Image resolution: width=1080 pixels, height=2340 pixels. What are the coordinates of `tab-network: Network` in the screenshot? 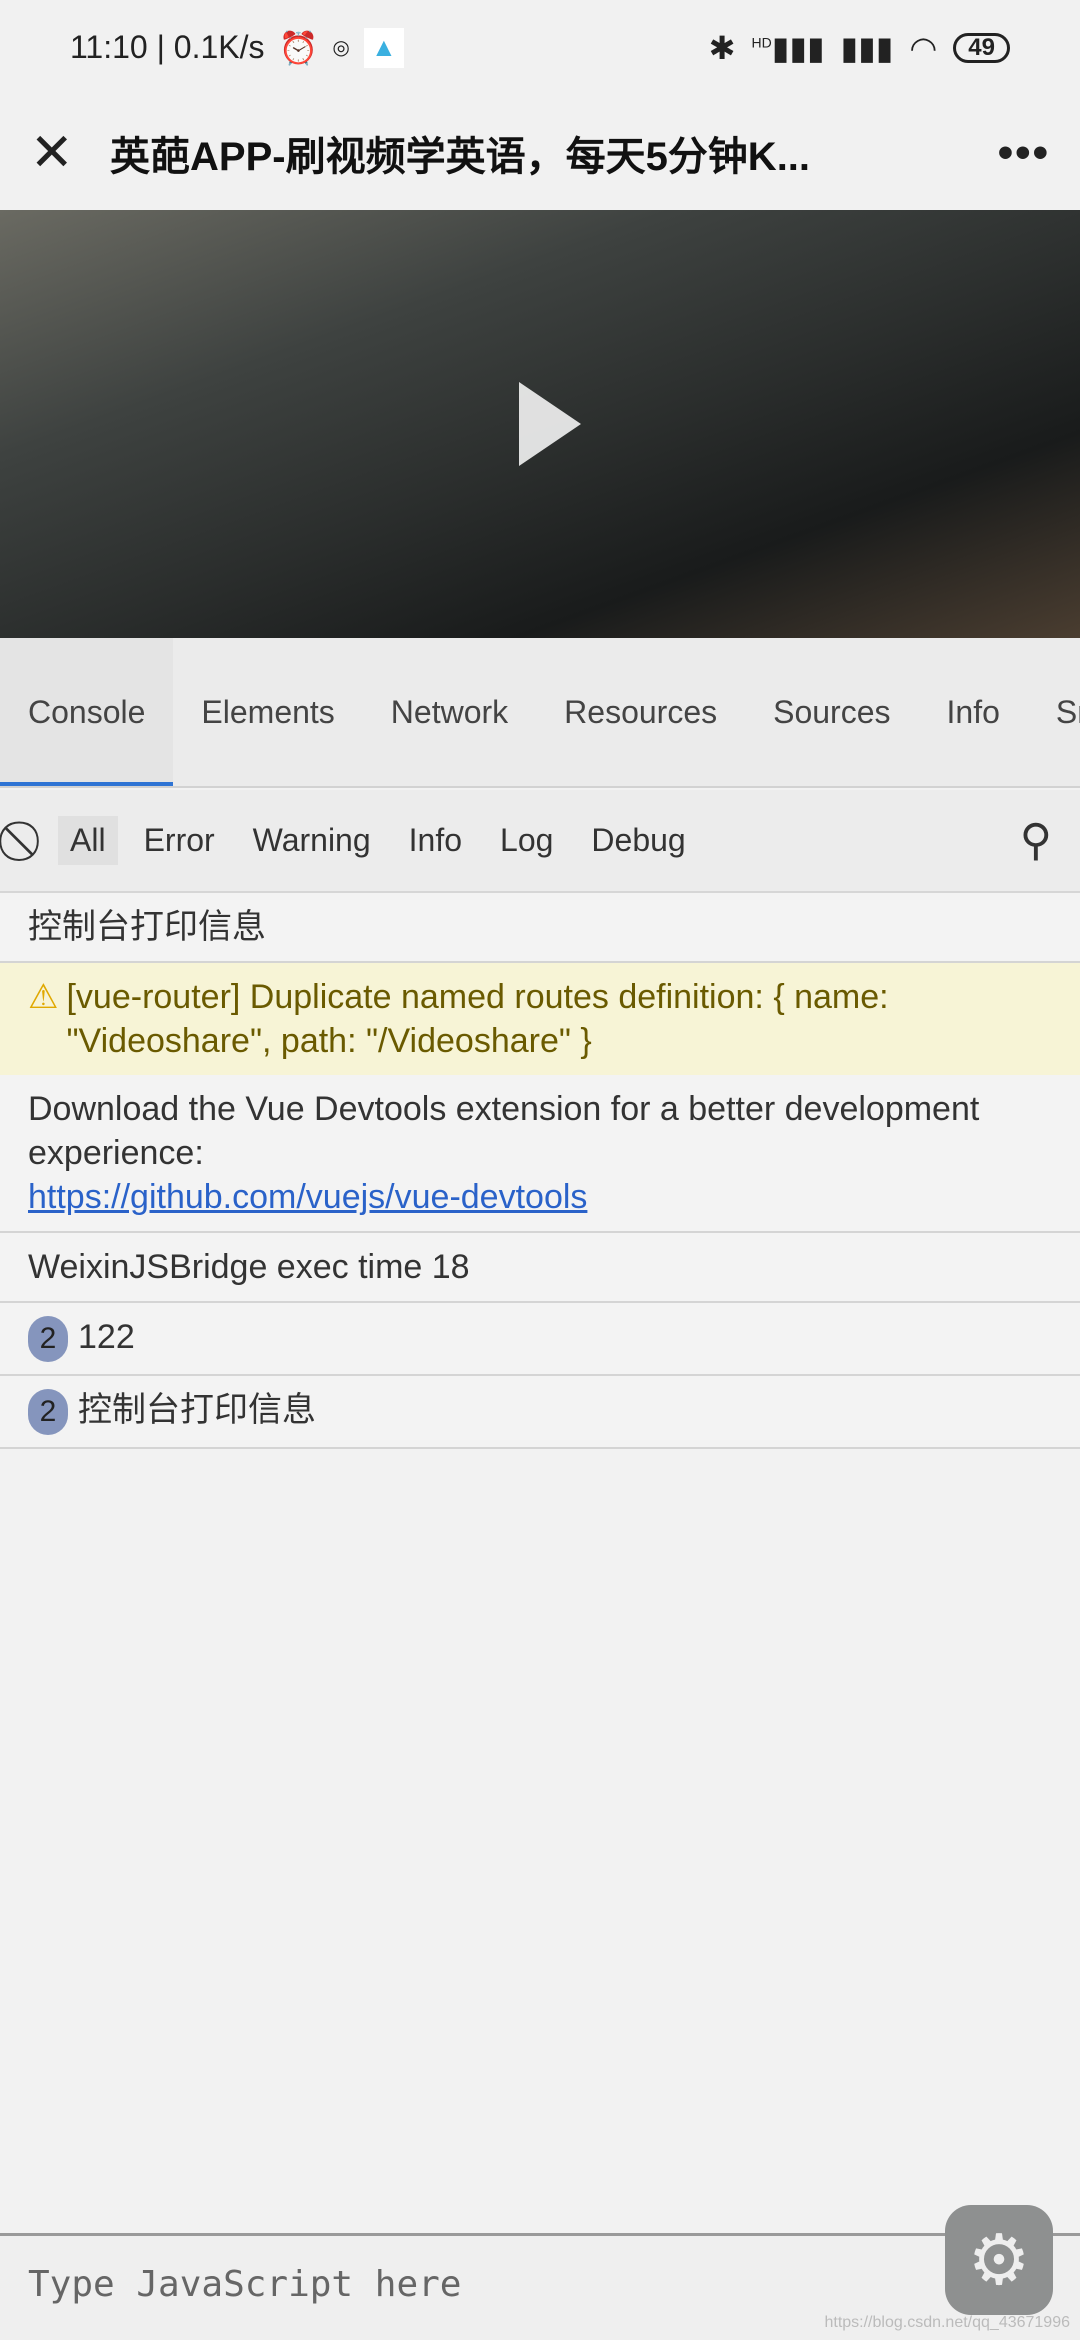 It's located at (449, 712).